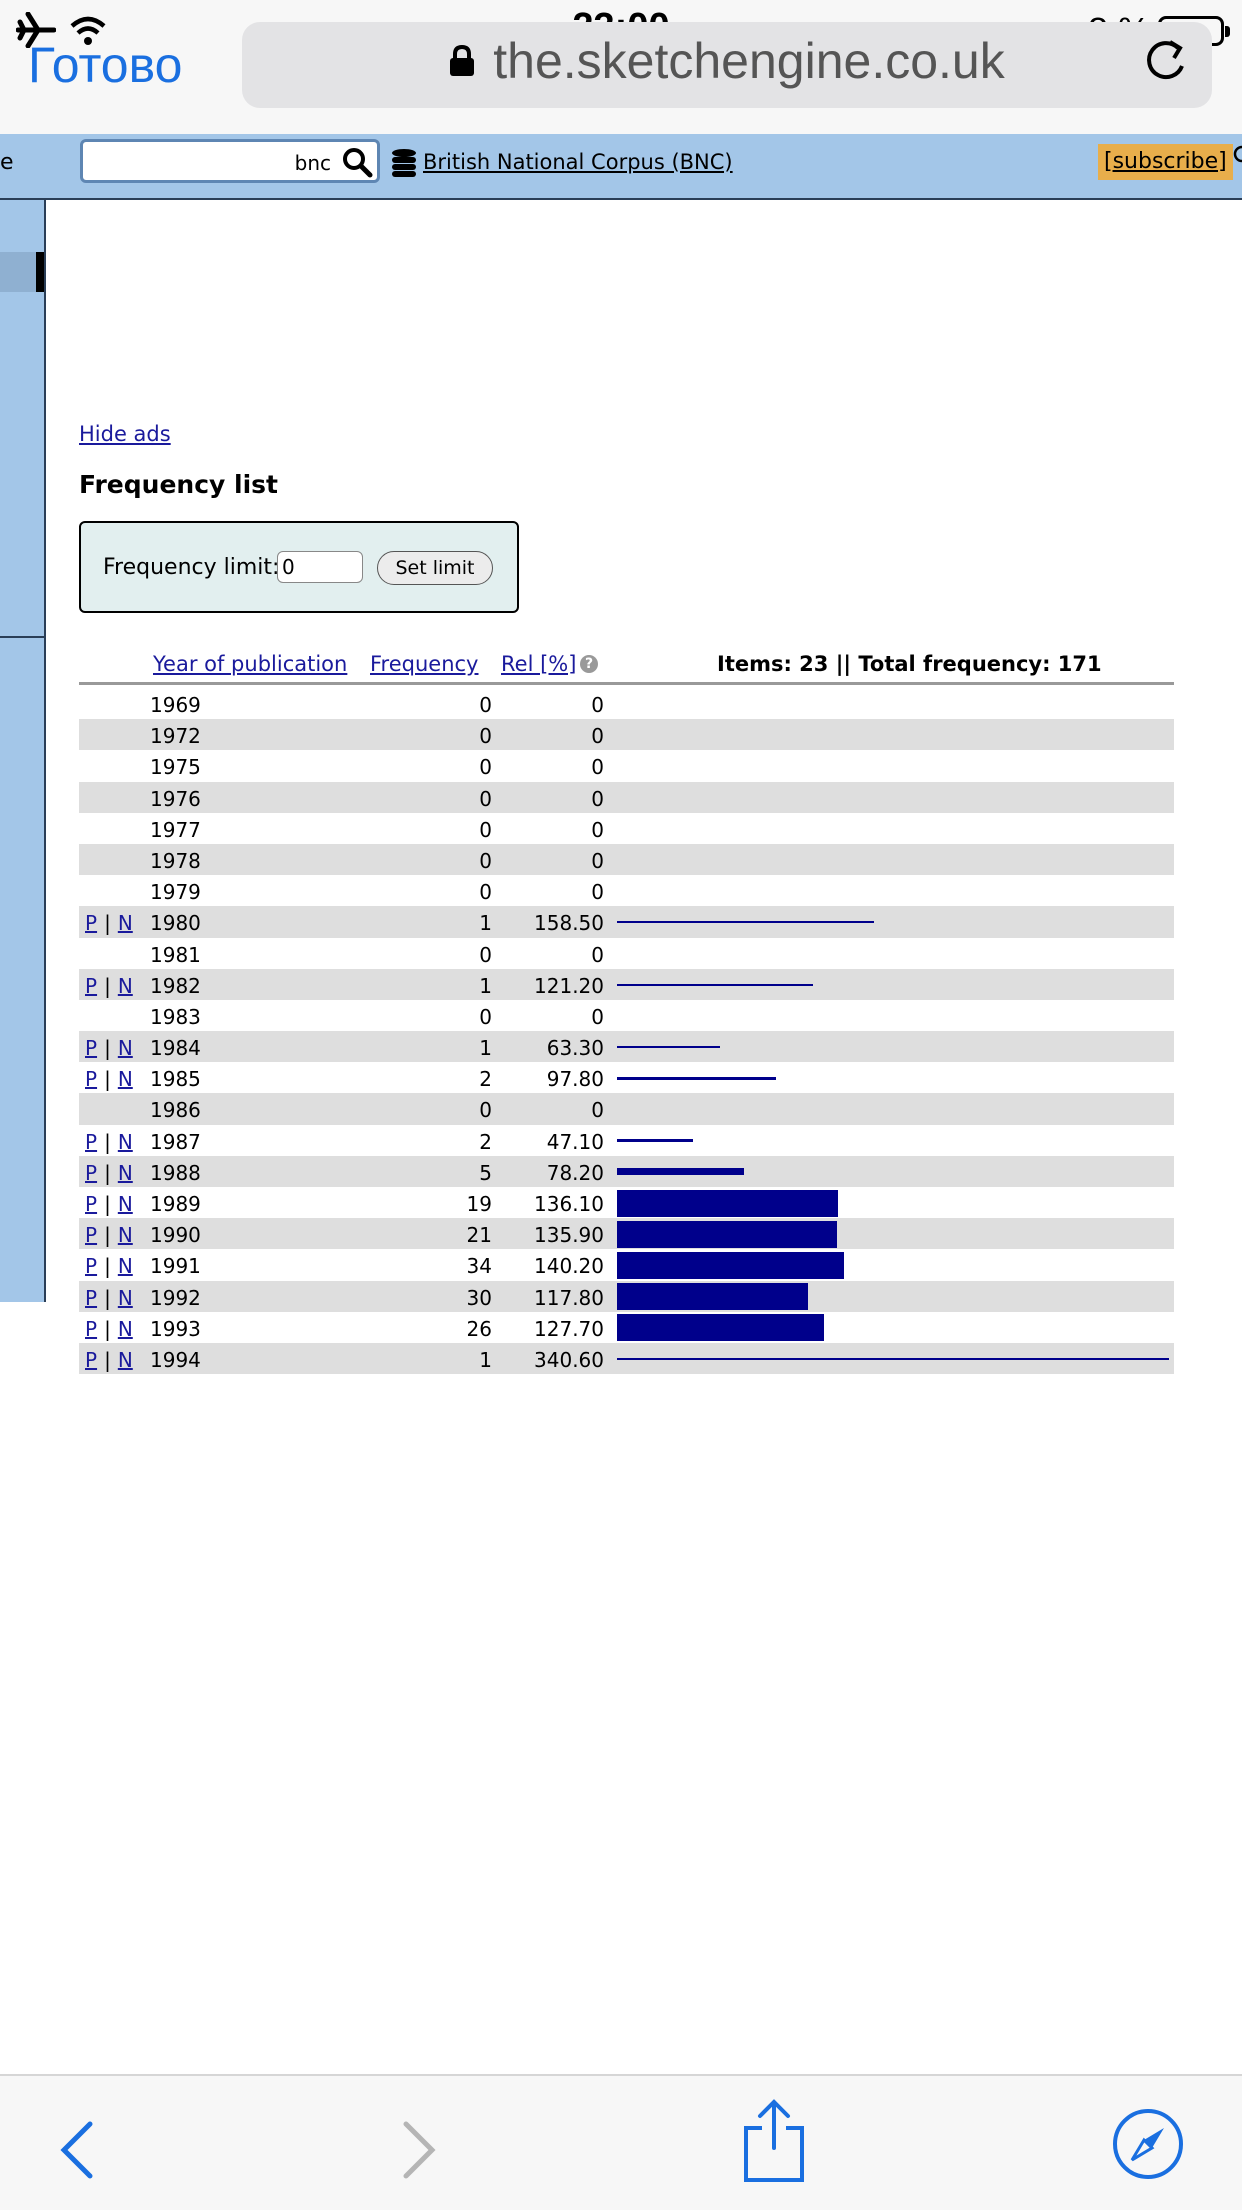 The height and width of the screenshot is (2210, 1242). Describe the element at coordinates (175, 798) in the screenshot. I see `row-year: 1976` at that location.